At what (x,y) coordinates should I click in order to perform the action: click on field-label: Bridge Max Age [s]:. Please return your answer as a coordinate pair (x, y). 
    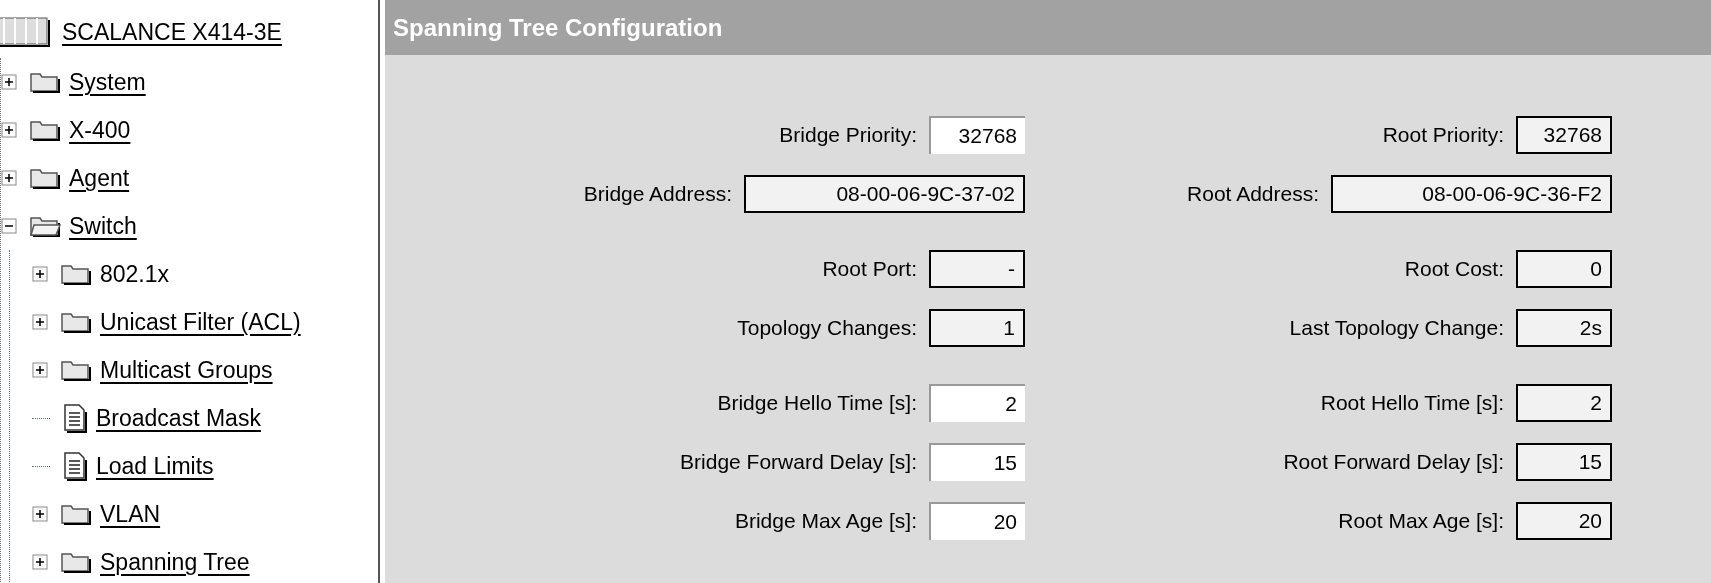
    Looking at the image, I should click on (825, 521).